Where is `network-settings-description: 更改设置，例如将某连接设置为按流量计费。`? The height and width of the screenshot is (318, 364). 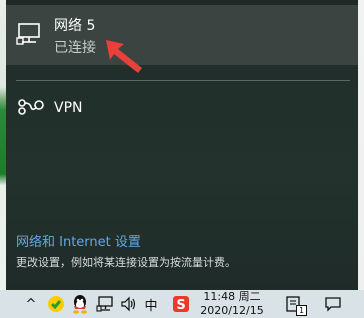 network-settings-description: 更改设置，例如将某连接设置为按流量计费。 is located at coordinates (126, 262).